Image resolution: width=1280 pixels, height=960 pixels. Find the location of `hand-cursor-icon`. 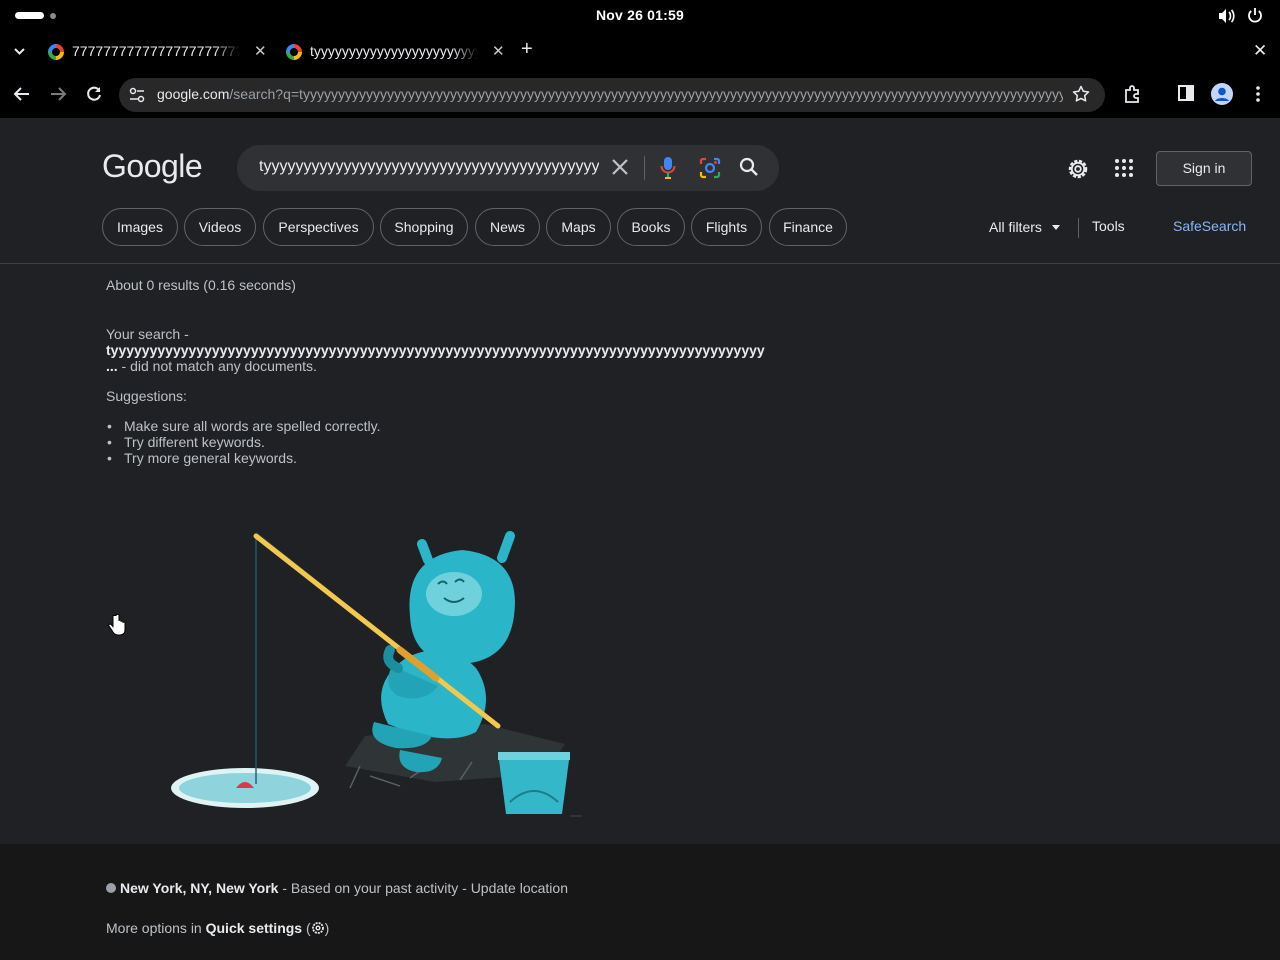

hand-cursor-icon is located at coordinates (117, 625).